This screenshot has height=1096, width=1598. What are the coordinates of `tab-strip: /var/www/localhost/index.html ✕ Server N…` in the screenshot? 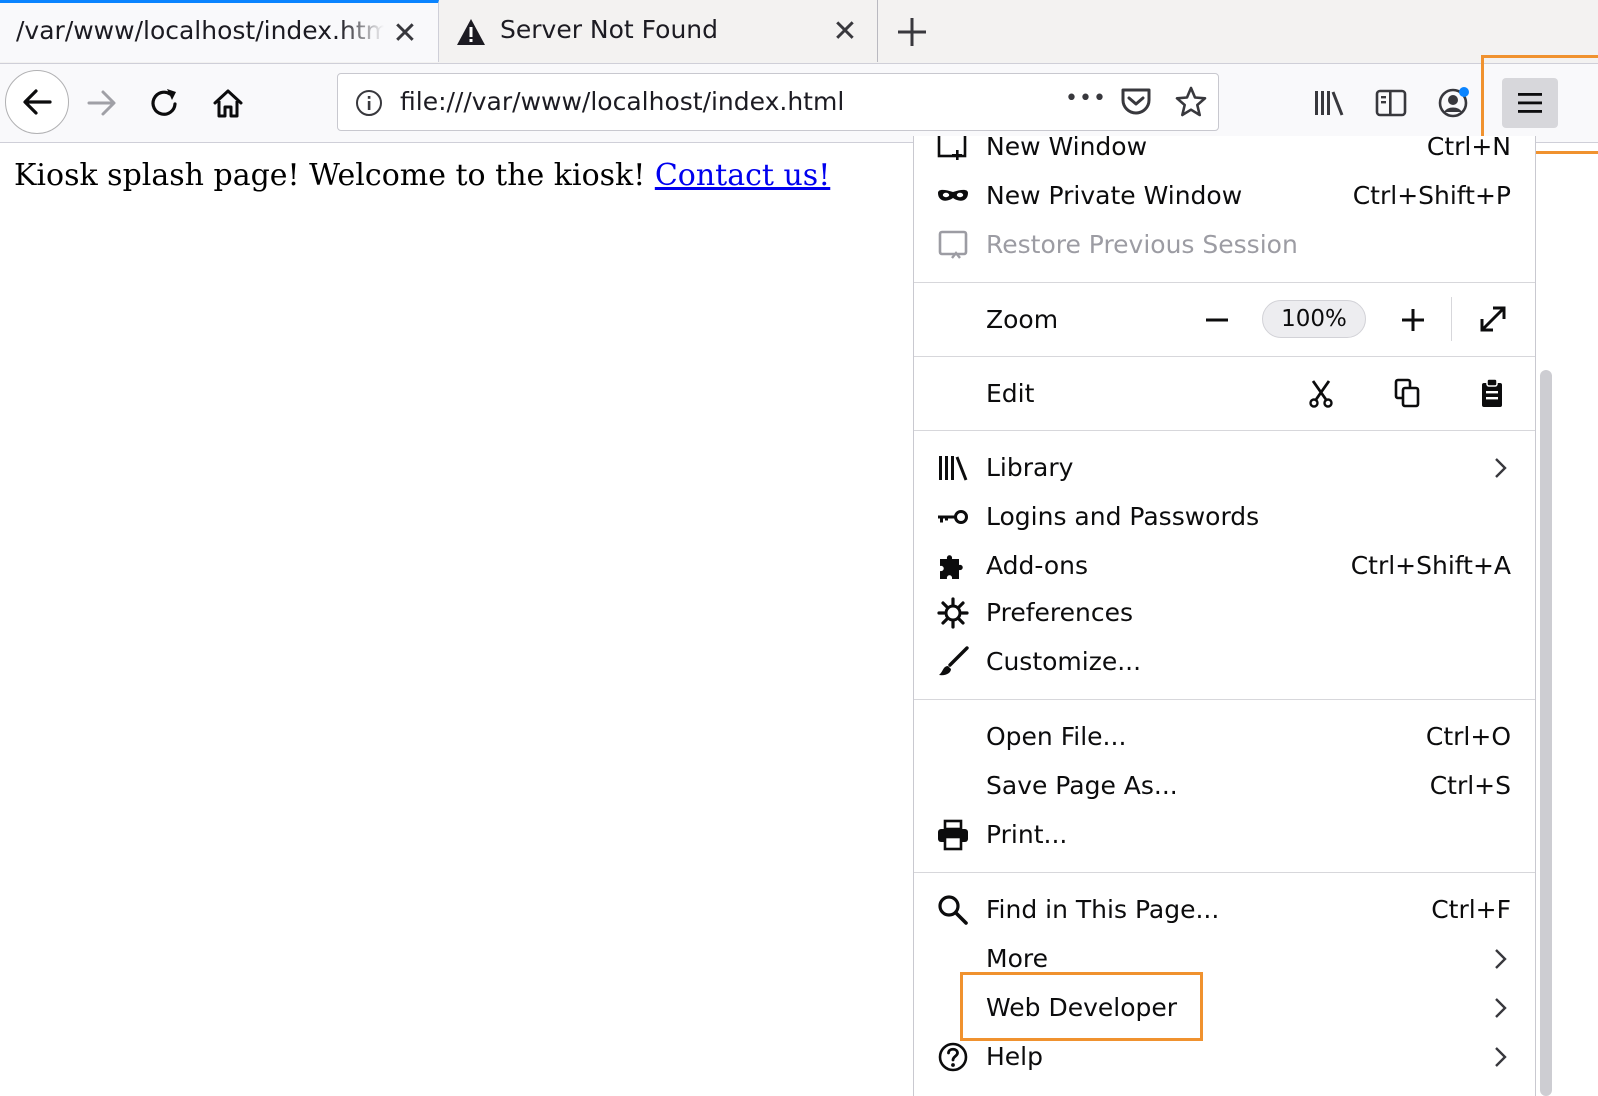 It's located at (799, 32).